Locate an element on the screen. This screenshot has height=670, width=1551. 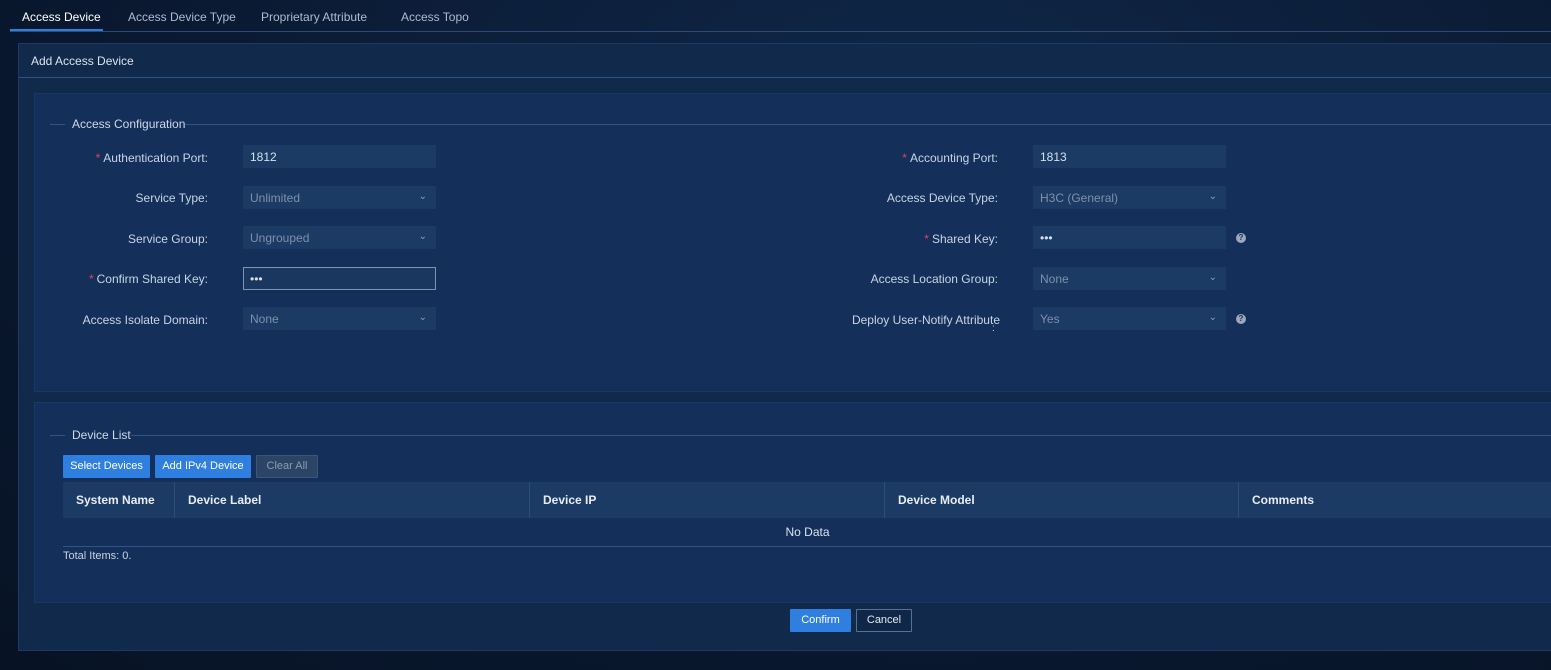
confirm-button: Confirm is located at coordinates (820, 620).